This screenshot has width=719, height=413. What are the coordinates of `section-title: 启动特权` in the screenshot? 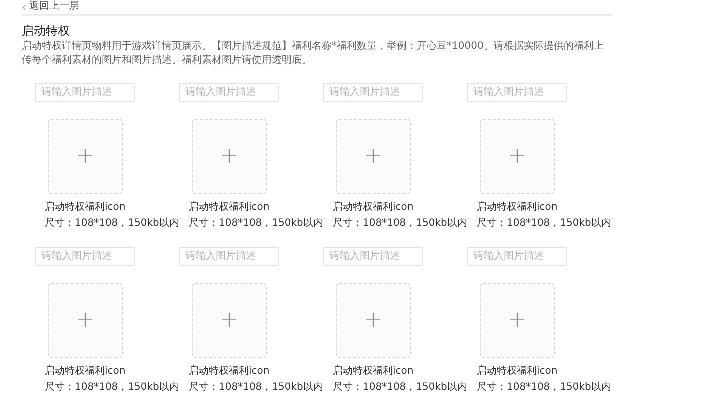 It's located at (46, 31).